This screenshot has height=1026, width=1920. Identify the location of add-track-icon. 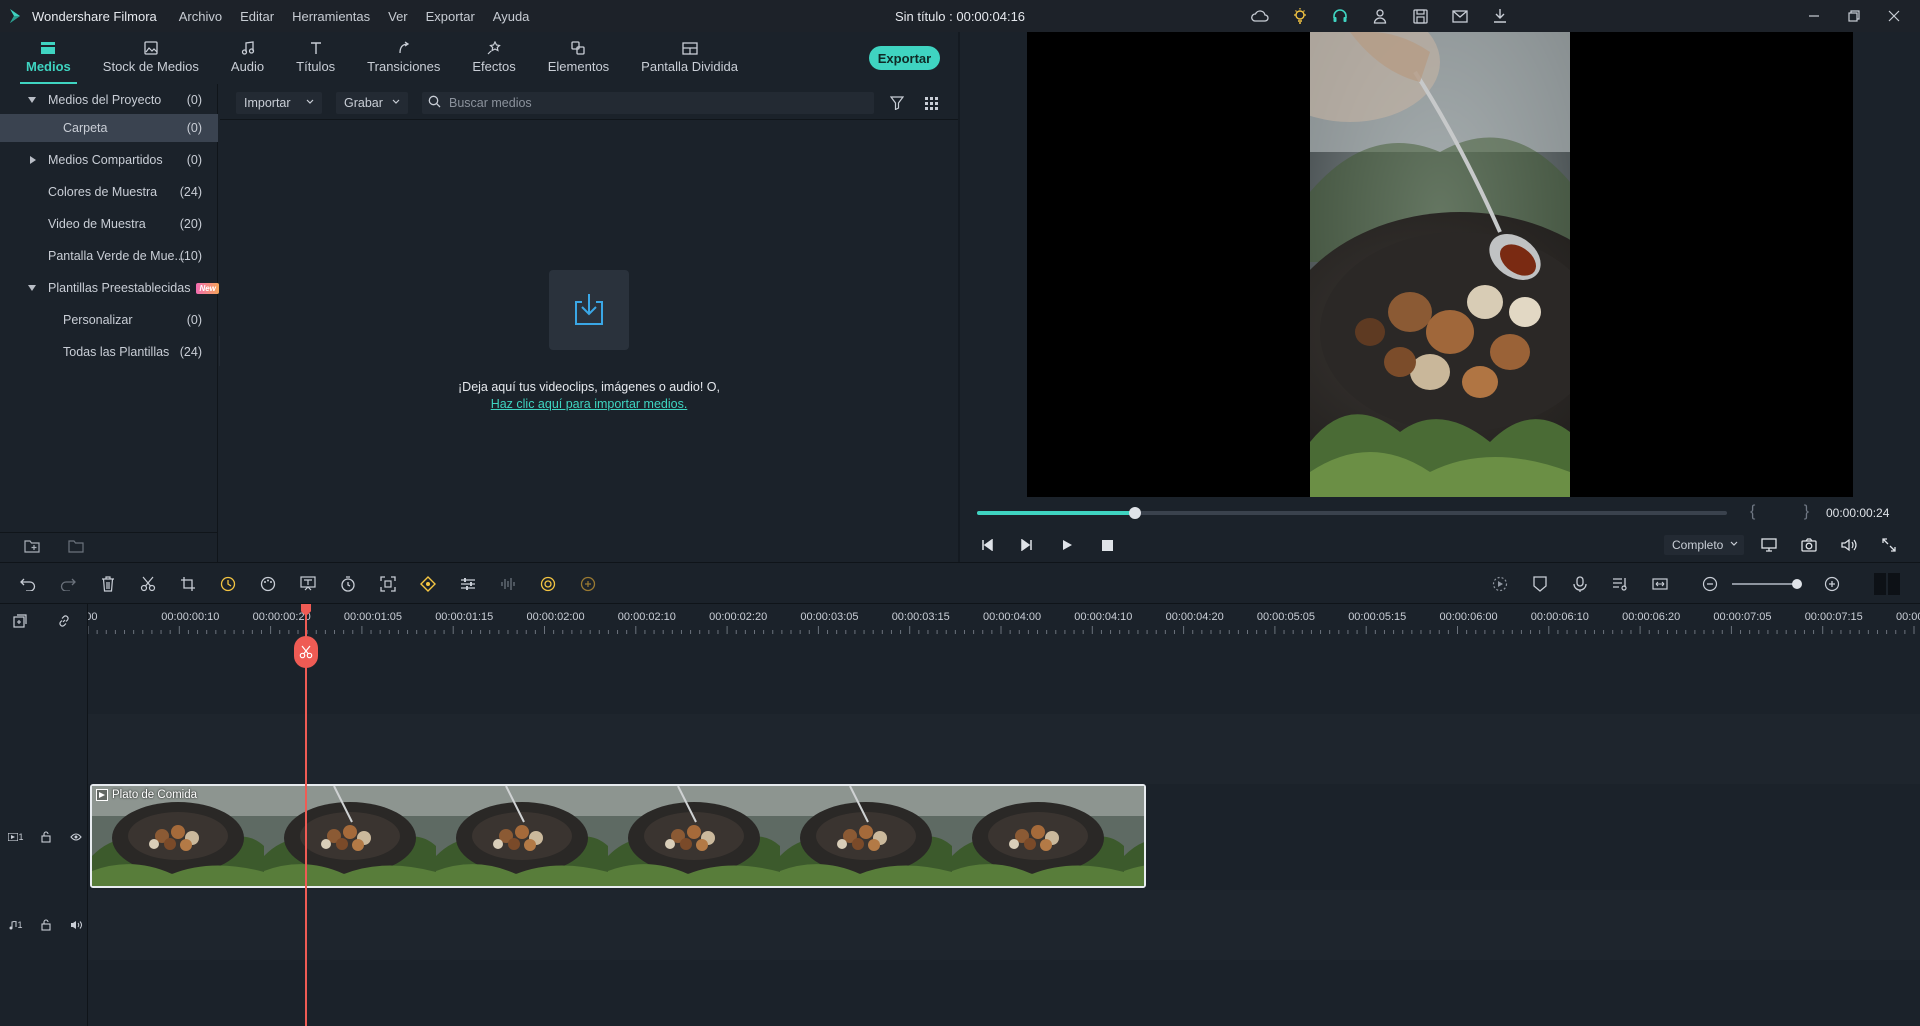
(20, 621).